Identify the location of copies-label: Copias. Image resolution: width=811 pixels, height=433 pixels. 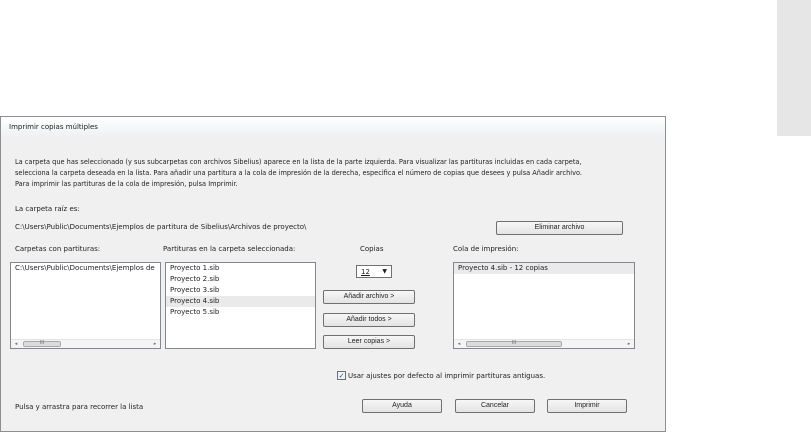
(372, 249).